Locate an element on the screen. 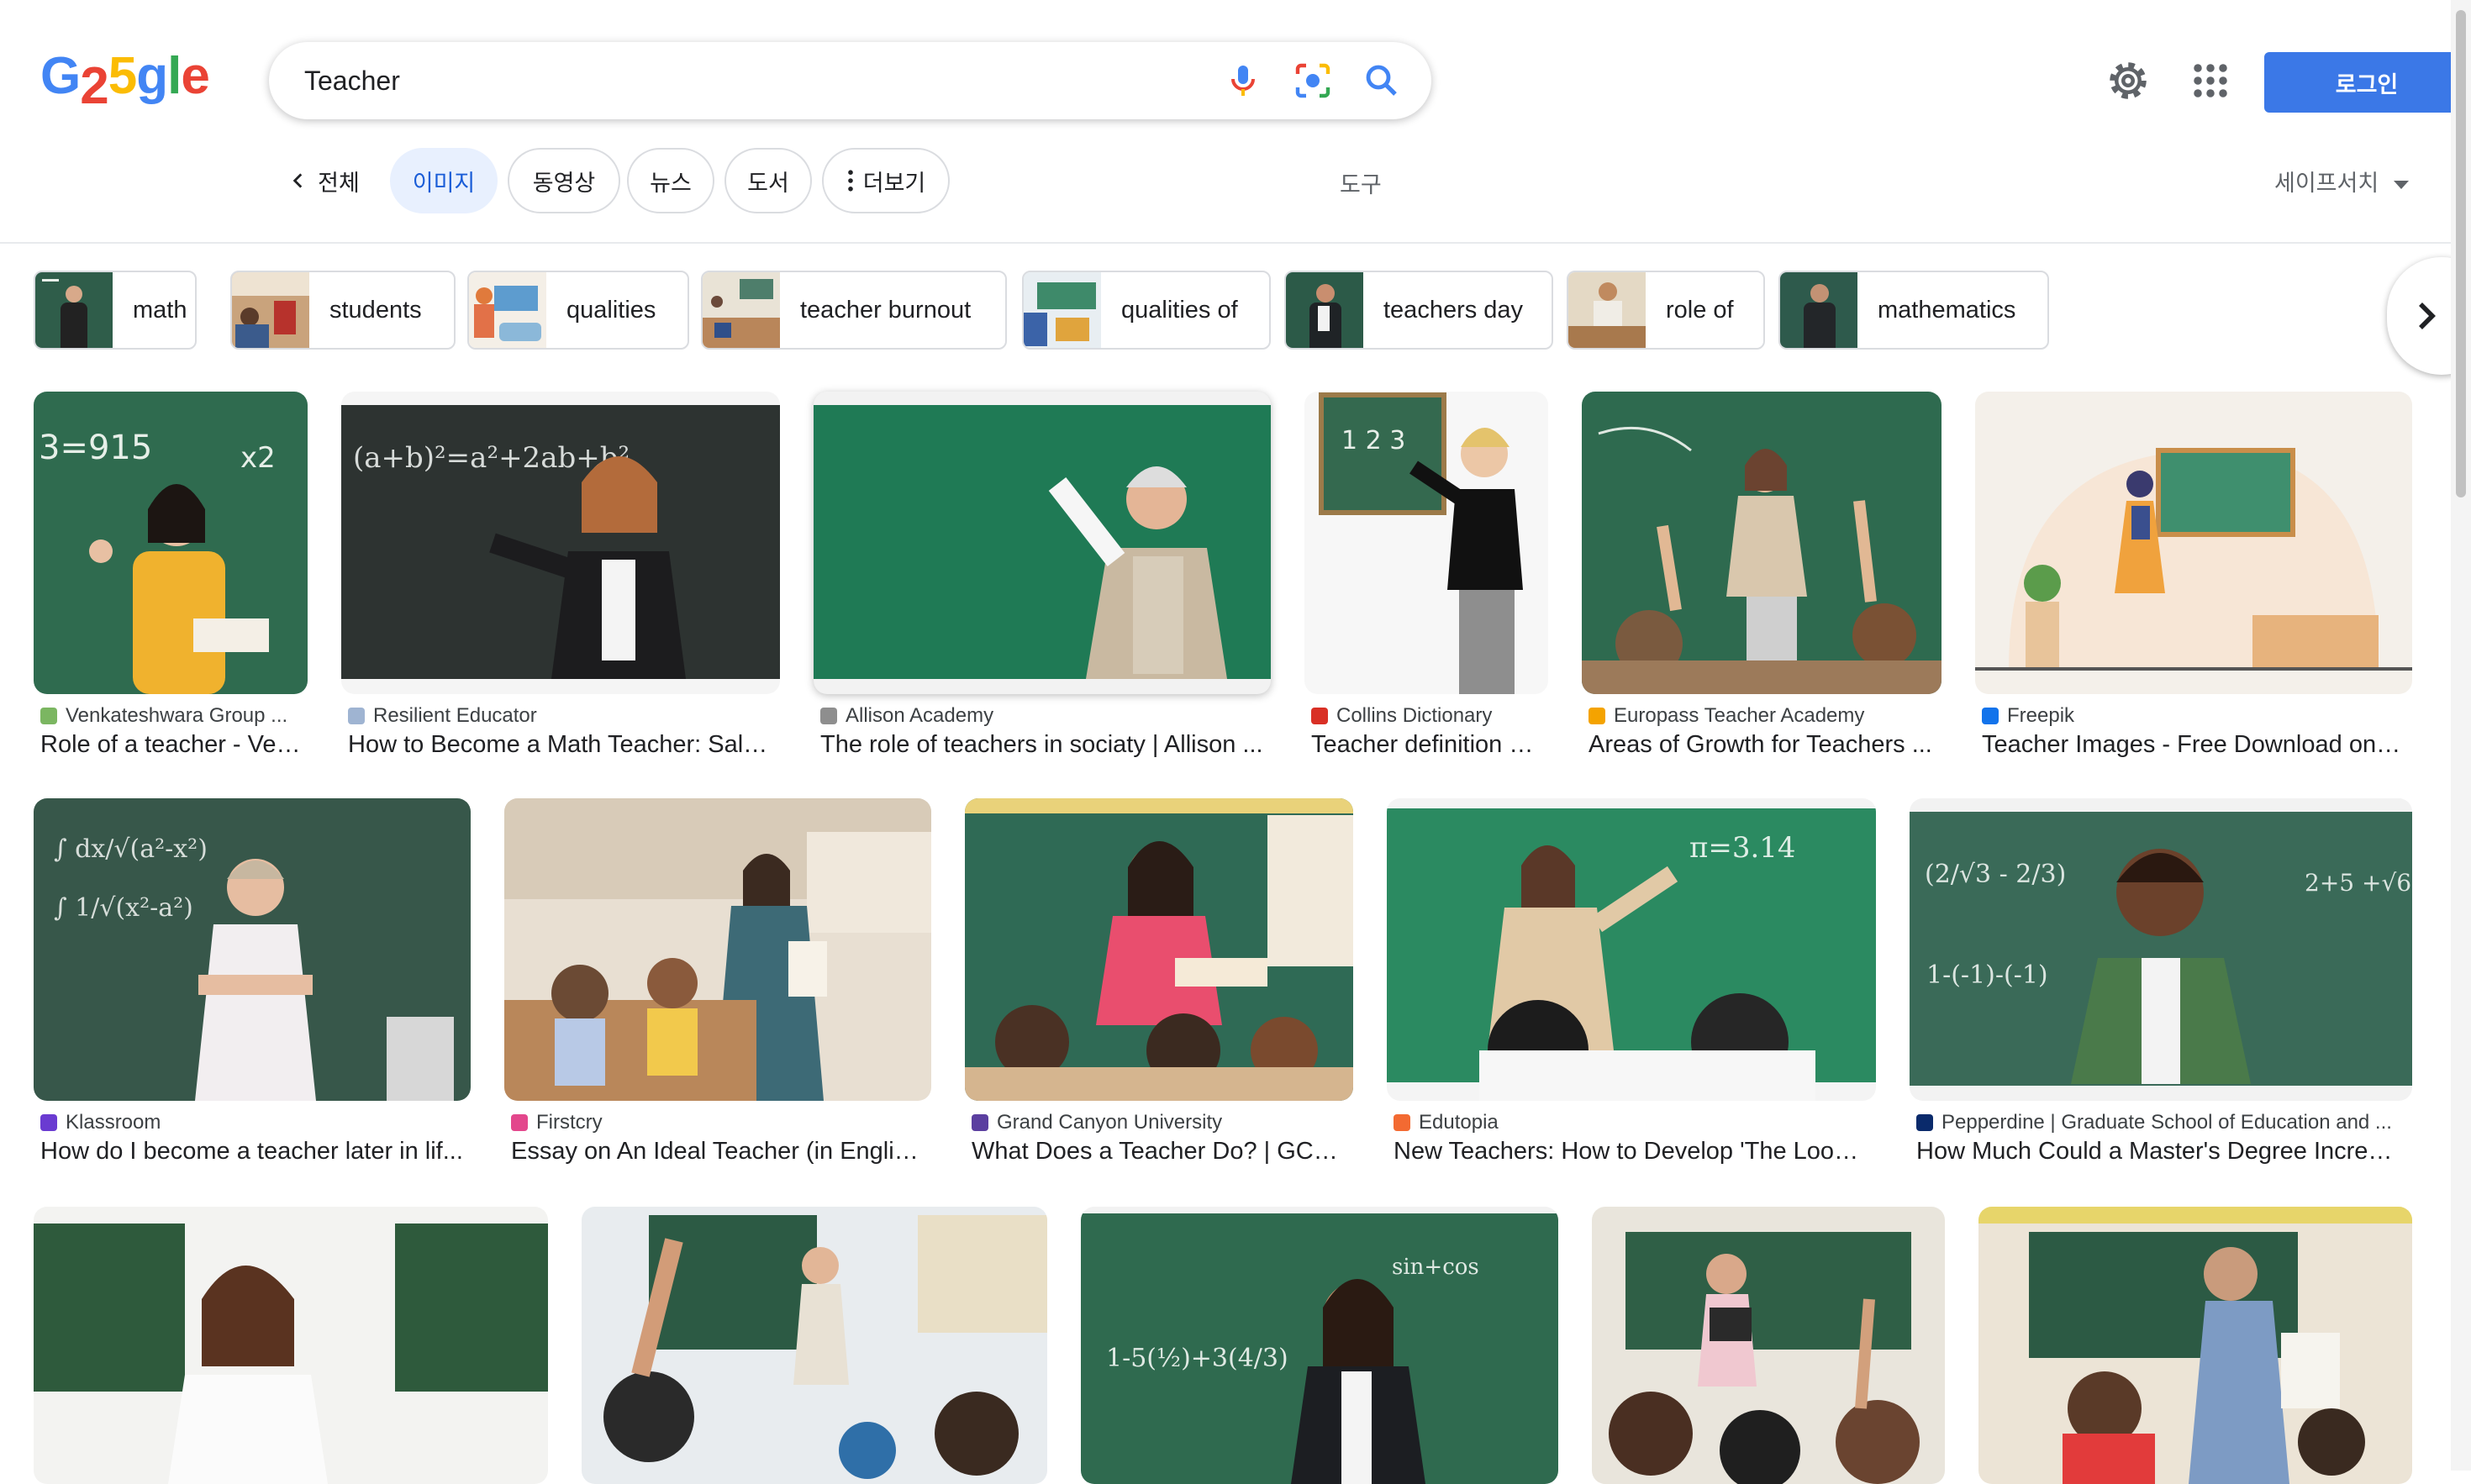 Image resolution: width=2471 pixels, height=1484 pixels. chip-students: students is located at coordinates (343, 310).